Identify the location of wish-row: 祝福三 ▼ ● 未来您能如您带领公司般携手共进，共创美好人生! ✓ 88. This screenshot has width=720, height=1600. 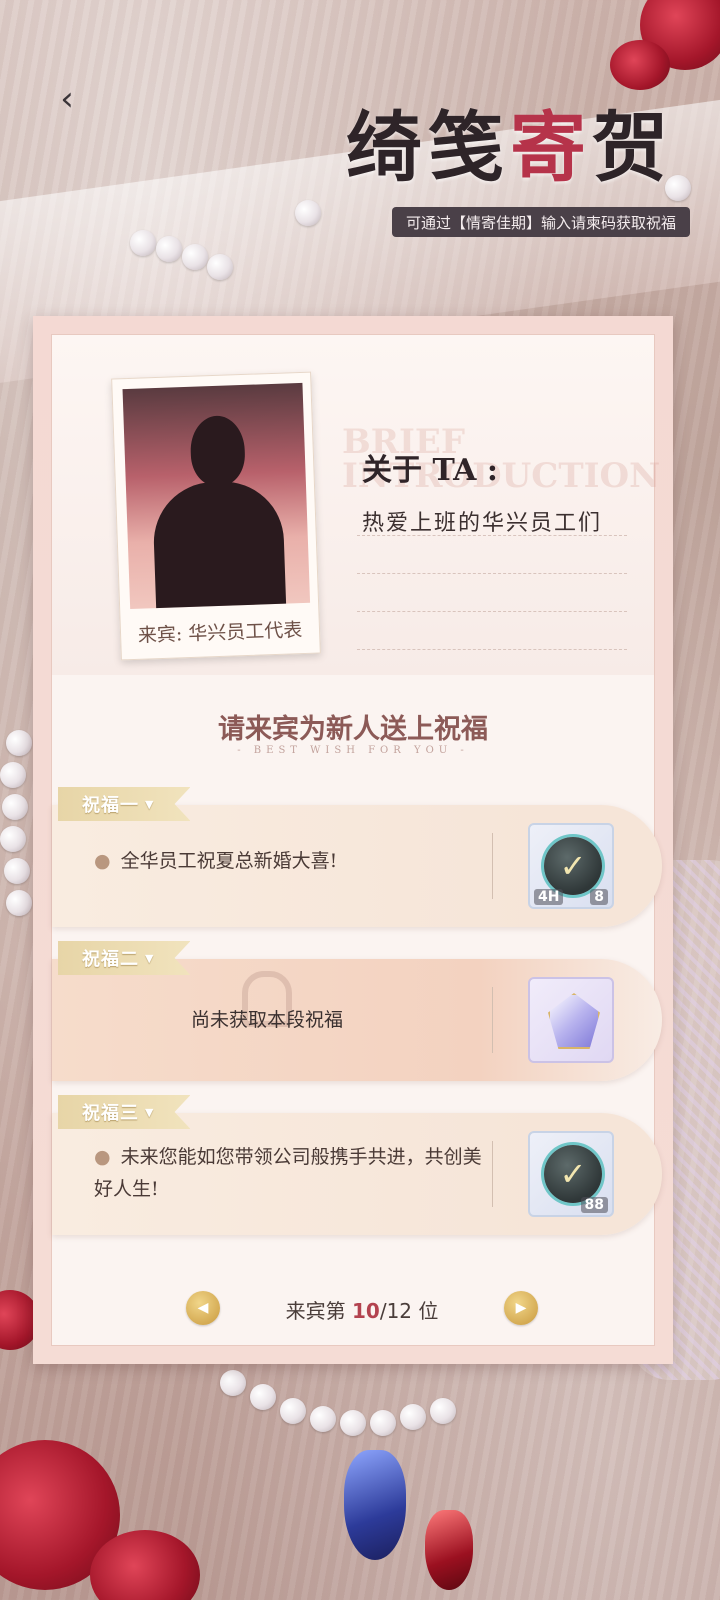
(357, 1165).